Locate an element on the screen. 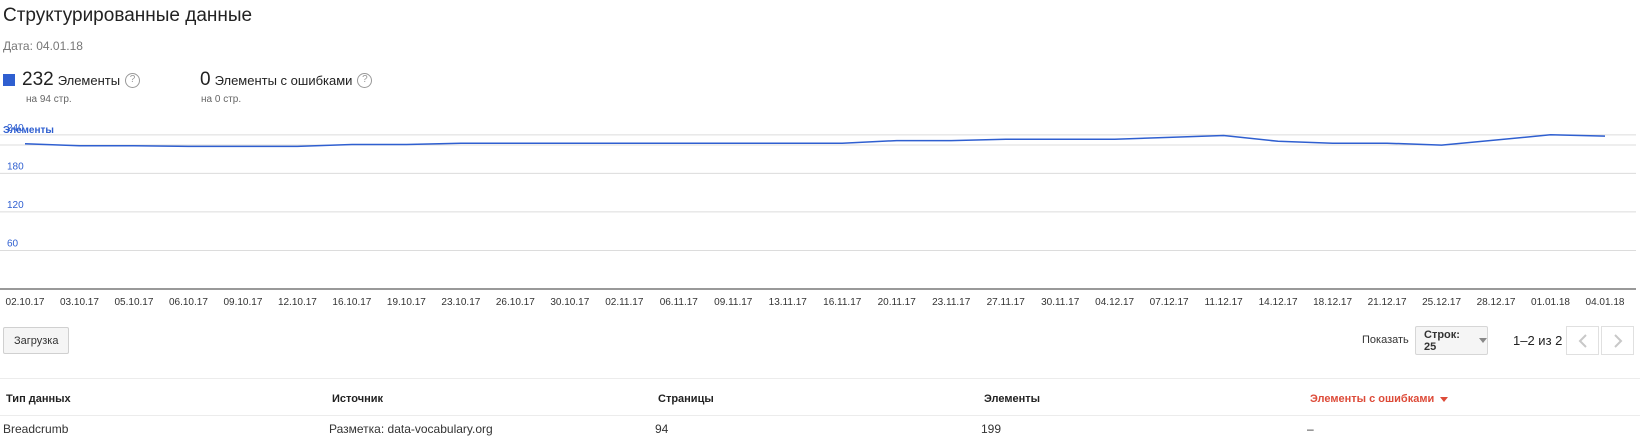 This screenshot has height=445, width=1640. metric-errors-label: Элементы с ошибками is located at coordinates (283, 80).